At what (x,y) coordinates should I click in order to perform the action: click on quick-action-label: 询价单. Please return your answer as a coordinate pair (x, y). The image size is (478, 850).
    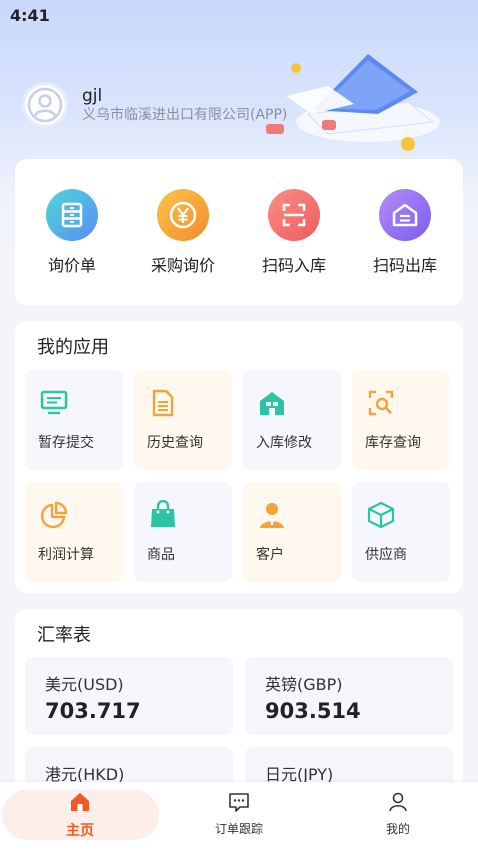
    Looking at the image, I should click on (71, 265).